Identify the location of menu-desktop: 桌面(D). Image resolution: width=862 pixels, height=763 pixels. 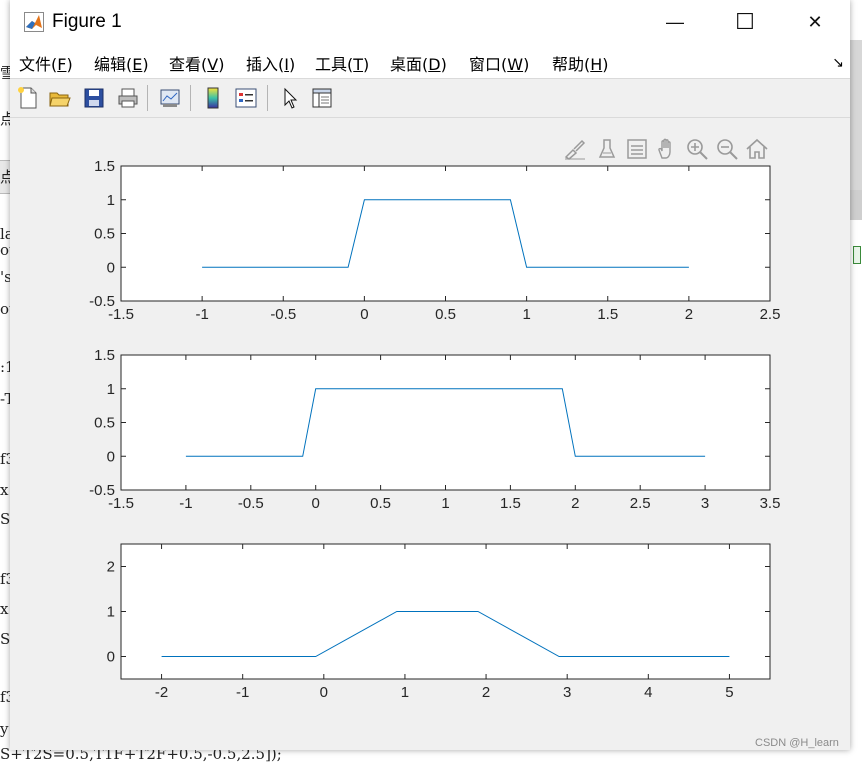
(418, 63).